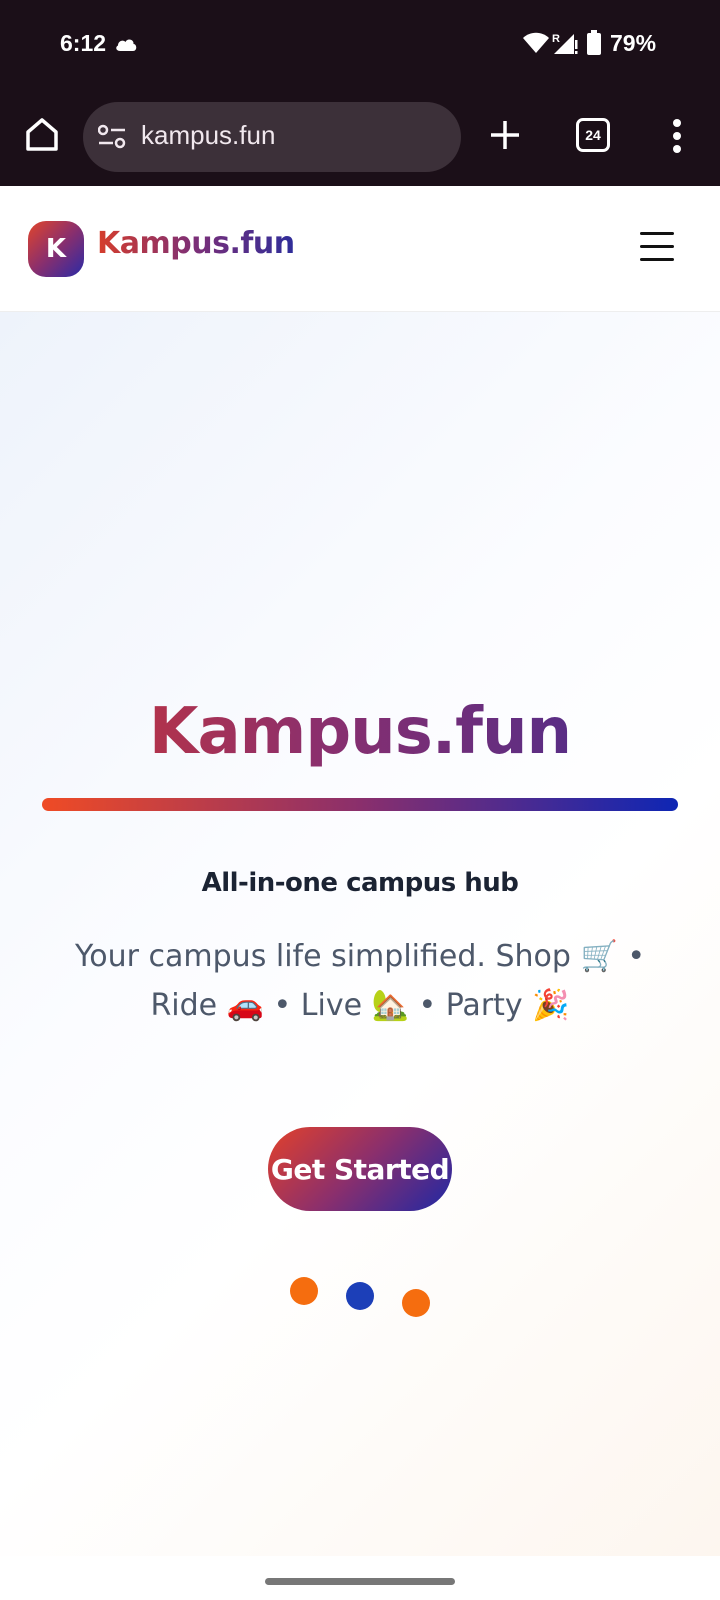 The height and width of the screenshot is (1600, 720). Describe the element at coordinates (56, 249) in the screenshot. I see `logo-badge: K` at that location.